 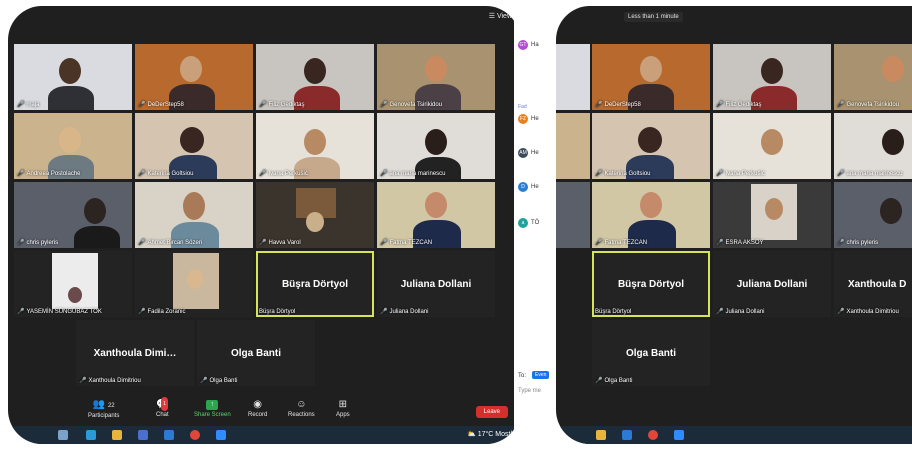 I want to click on apps-button: ⊞ Apps, so click(x=343, y=408).